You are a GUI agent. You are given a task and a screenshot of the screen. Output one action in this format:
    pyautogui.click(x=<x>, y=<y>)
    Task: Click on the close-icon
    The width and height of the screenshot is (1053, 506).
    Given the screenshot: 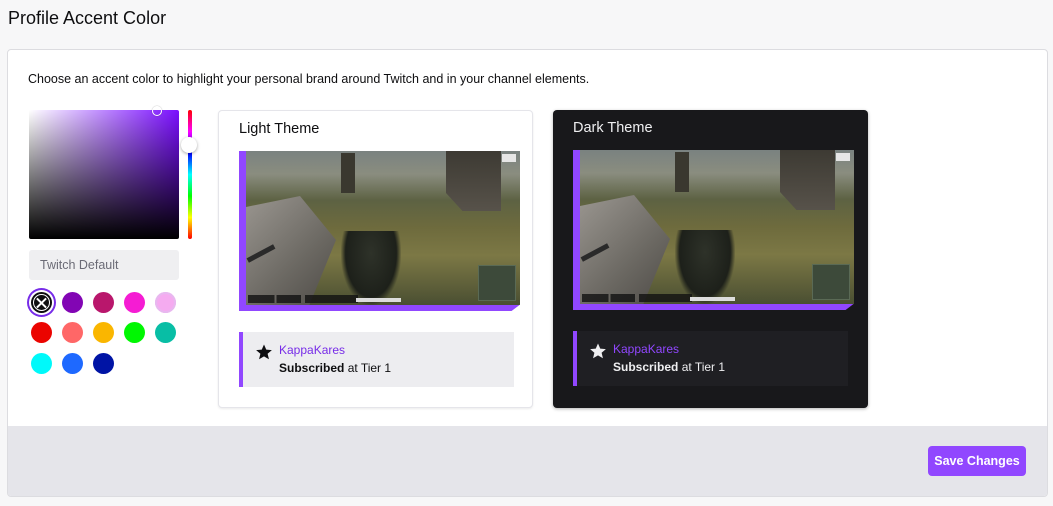 What is the action you would take?
    pyautogui.click(x=41, y=302)
    